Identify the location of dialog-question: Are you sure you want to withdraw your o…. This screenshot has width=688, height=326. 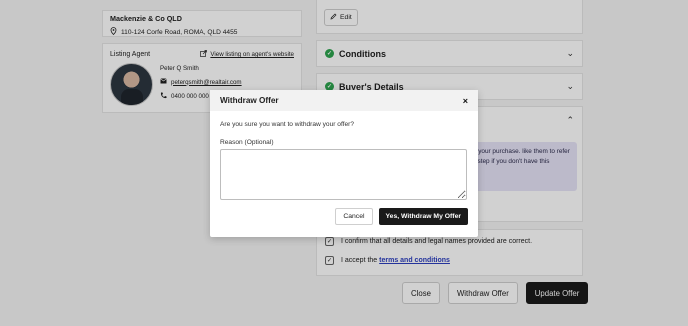
(287, 124).